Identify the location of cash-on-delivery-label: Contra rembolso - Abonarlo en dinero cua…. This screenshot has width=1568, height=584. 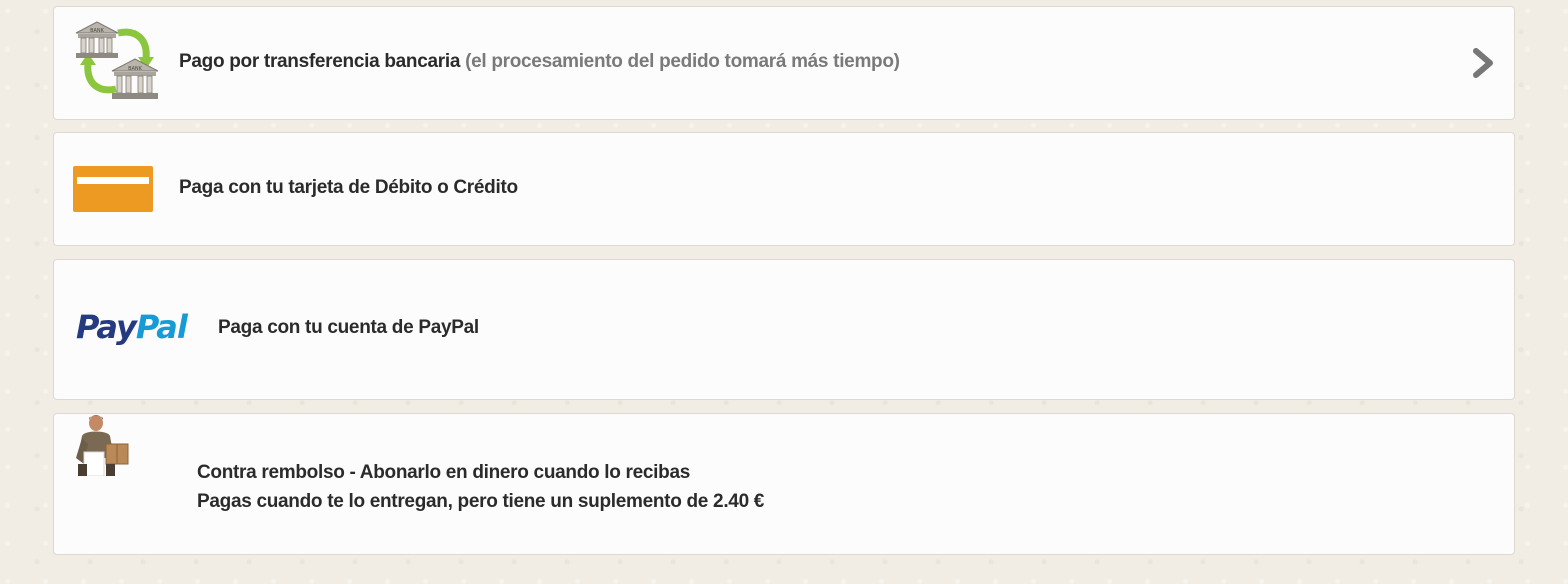
(480, 487).